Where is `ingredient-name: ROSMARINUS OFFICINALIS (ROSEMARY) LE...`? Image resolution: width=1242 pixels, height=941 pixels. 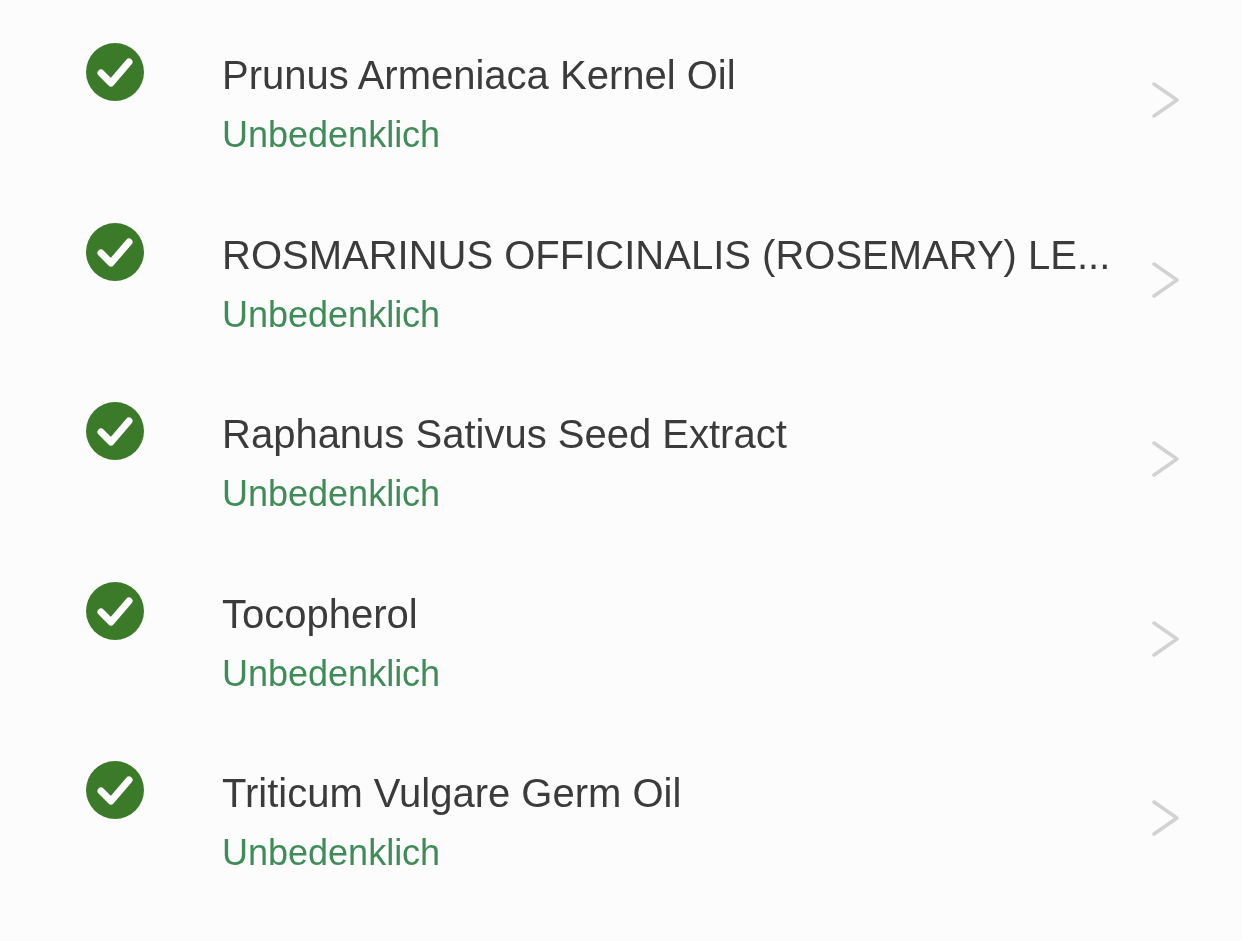
ingredient-name: ROSMARINUS OFFICINALIS (ROSEMARY) LE... is located at coordinates (666, 255).